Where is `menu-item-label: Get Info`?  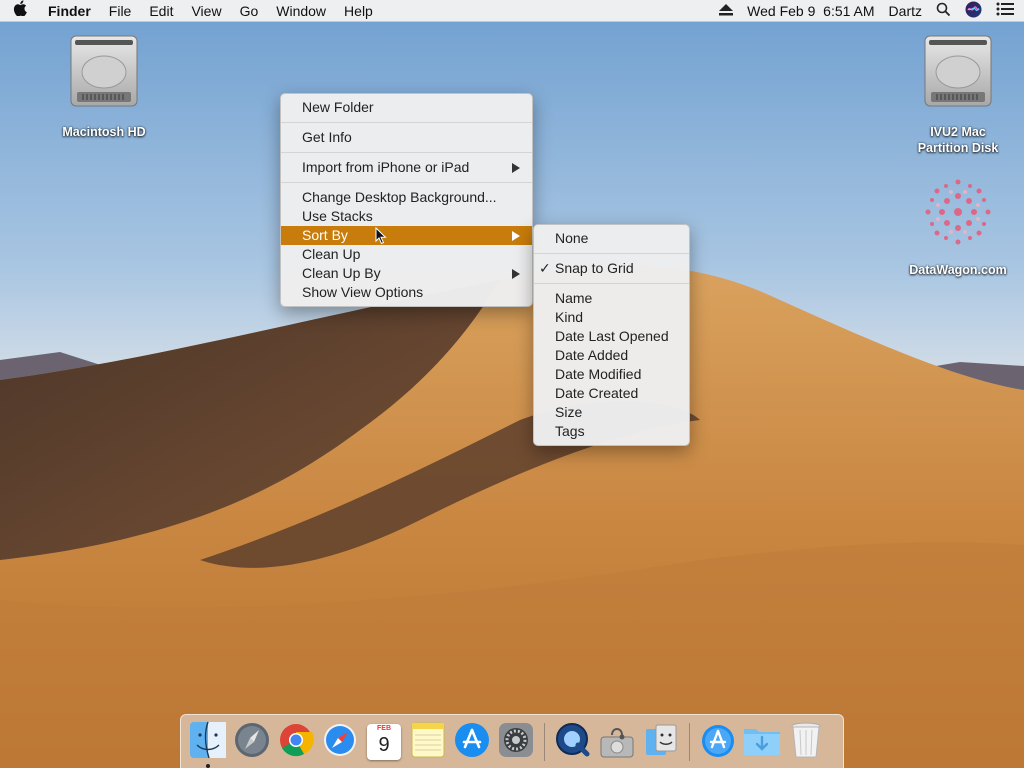
menu-item-label: Get Info is located at coordinates (327, 137).